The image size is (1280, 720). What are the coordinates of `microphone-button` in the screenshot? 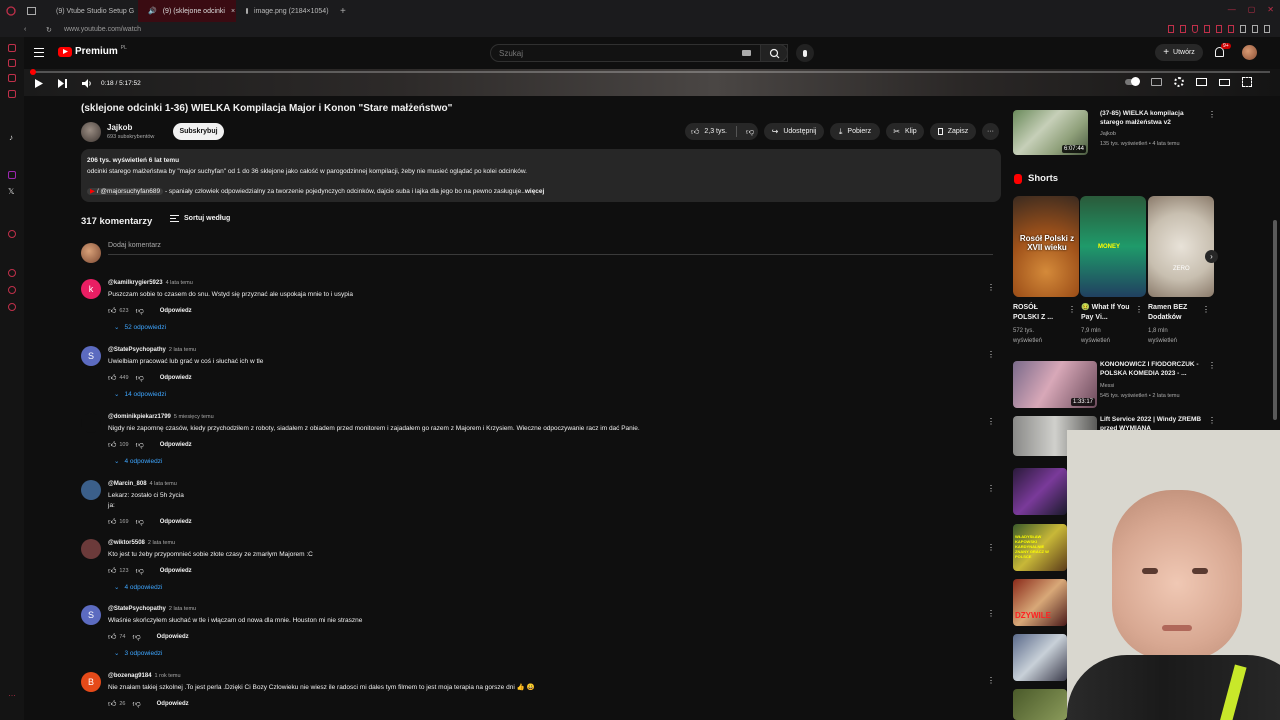 It's located at (805, 53).